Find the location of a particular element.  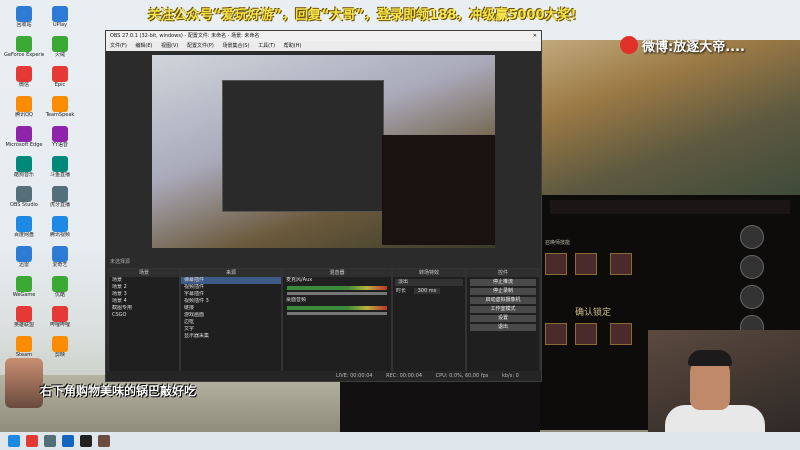

source-item: 链接 is located at coordinates (231, 308).